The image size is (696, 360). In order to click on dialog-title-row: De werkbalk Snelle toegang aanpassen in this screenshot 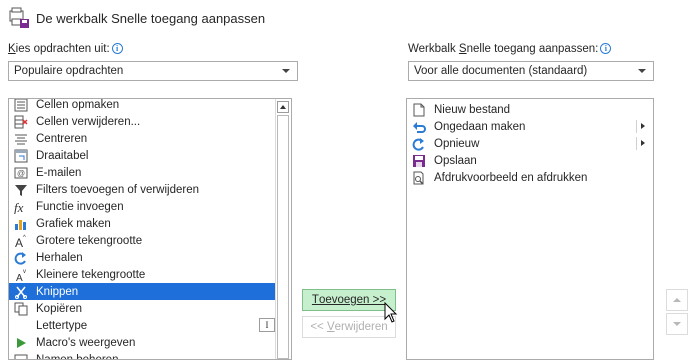, I will do `click(136, 18)`.